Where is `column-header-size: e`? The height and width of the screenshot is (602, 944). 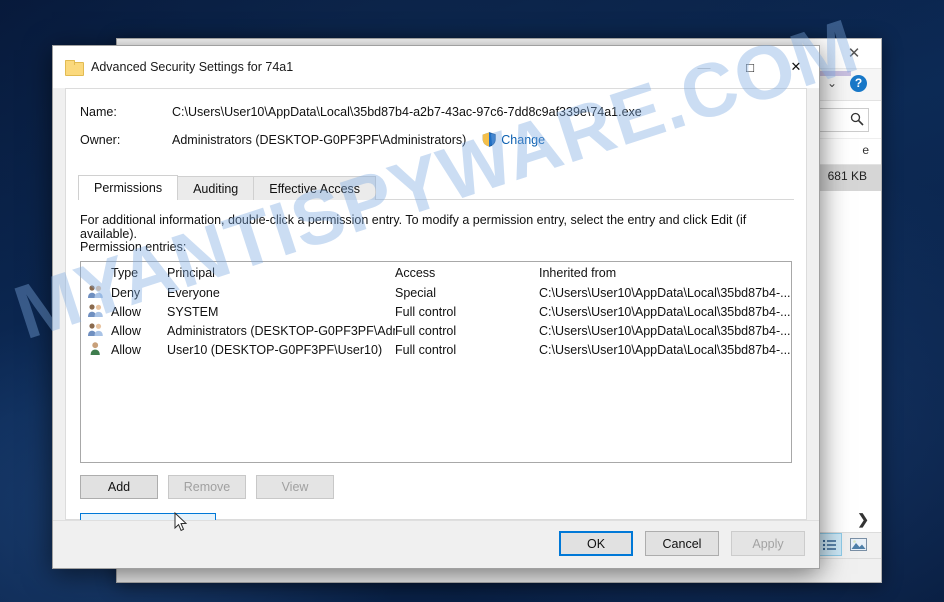
column-header-size: e is located at coordinates (865, 150).